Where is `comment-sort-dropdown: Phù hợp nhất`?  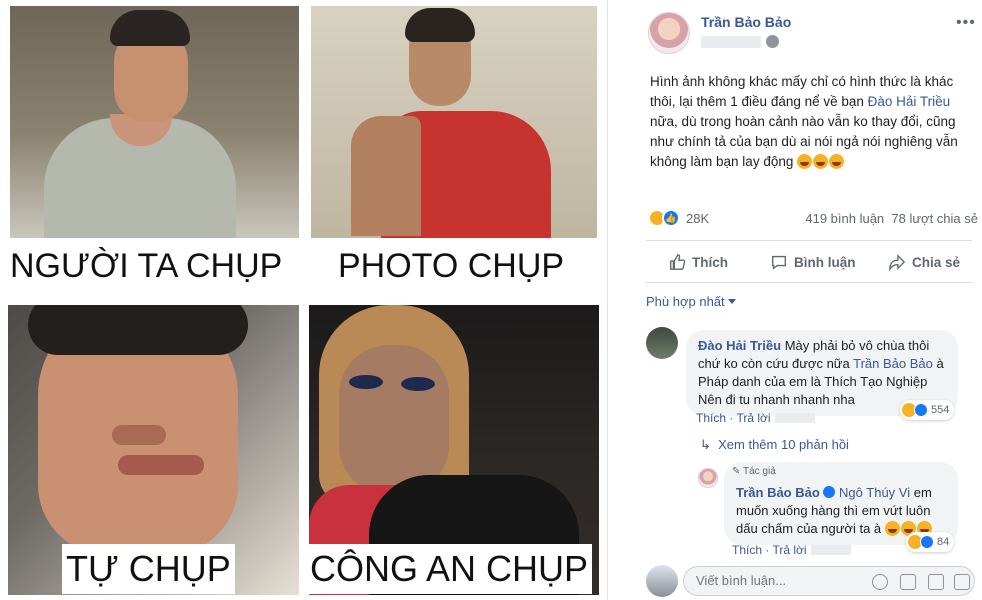
comment-sort-dropdown: Phù hợp nhất is located at coordinates (691, 301).